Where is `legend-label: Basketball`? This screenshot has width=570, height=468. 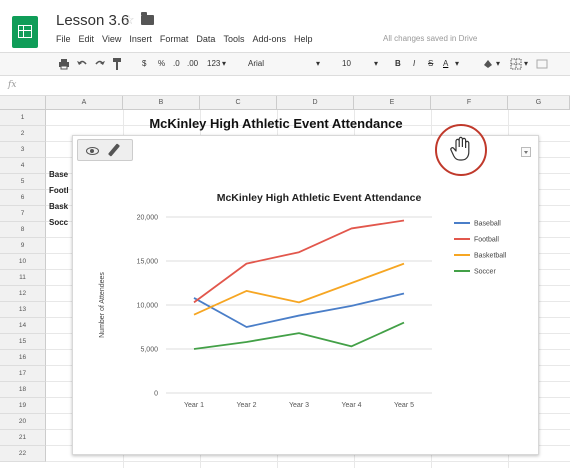 legend-label: Basketball is located at coordinates (490, 256).